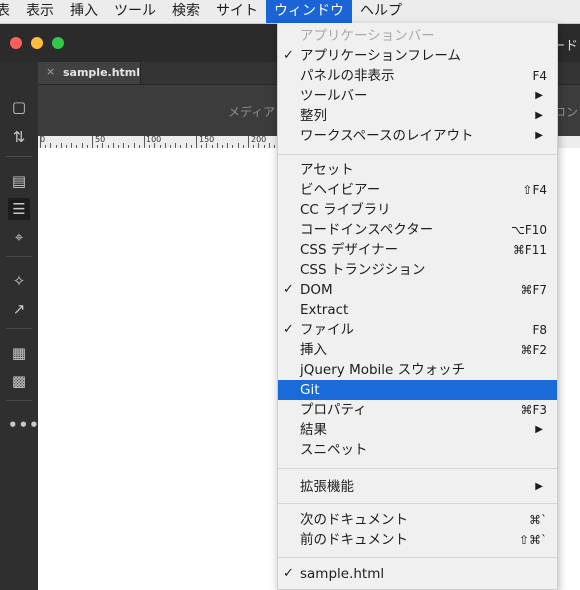 The width and height of the screenshot is (580, 590). I want to click on menu-item-label: CSS デザイナー, so click(349, 250).